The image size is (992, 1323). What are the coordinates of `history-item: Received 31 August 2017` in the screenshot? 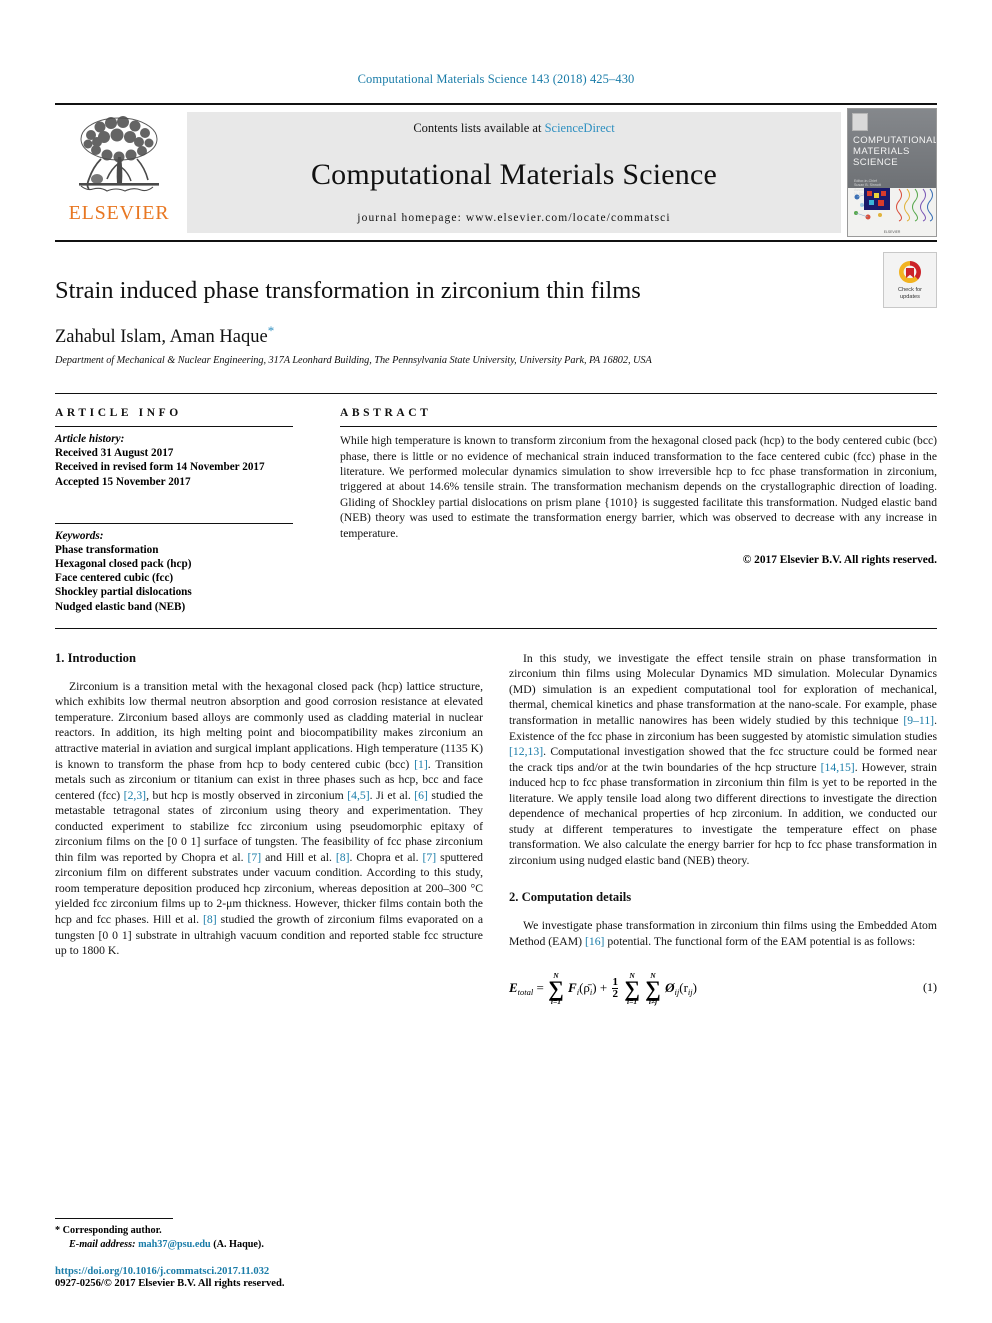 It's located at (114, 453).